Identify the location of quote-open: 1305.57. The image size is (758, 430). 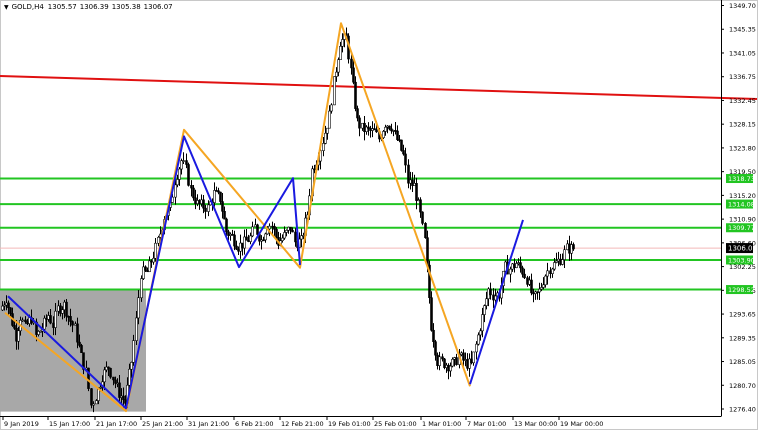
(62, 7).